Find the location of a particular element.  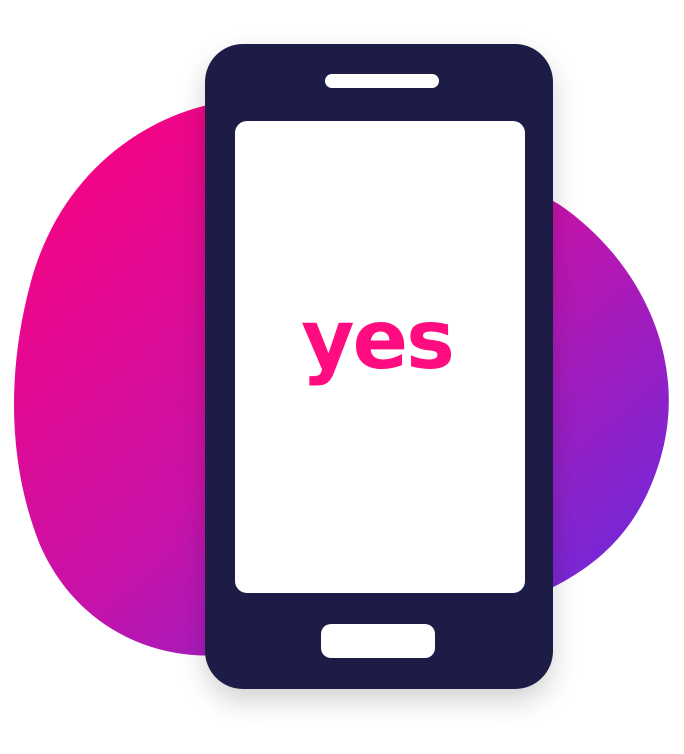

phone-home-button is located at coordinates (378, 641).